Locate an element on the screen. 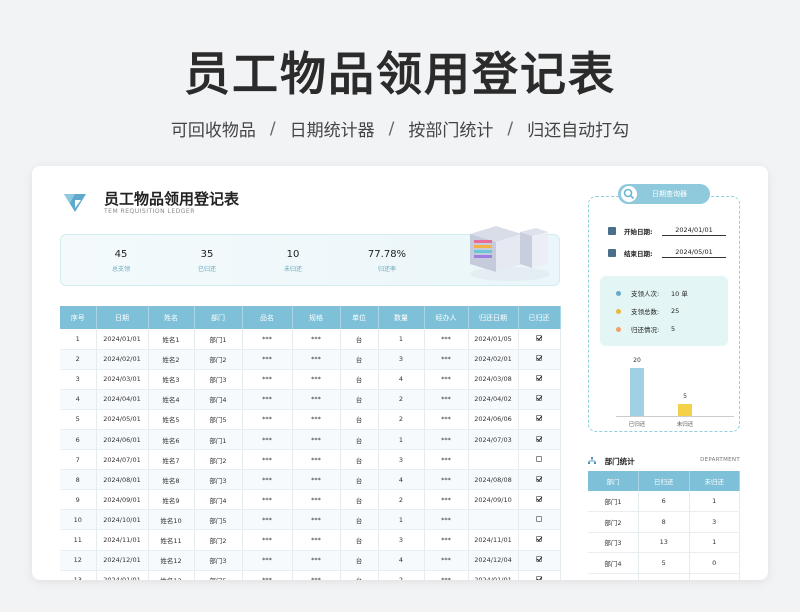  header-cell: 序号 is located at coordinates (78, 317).